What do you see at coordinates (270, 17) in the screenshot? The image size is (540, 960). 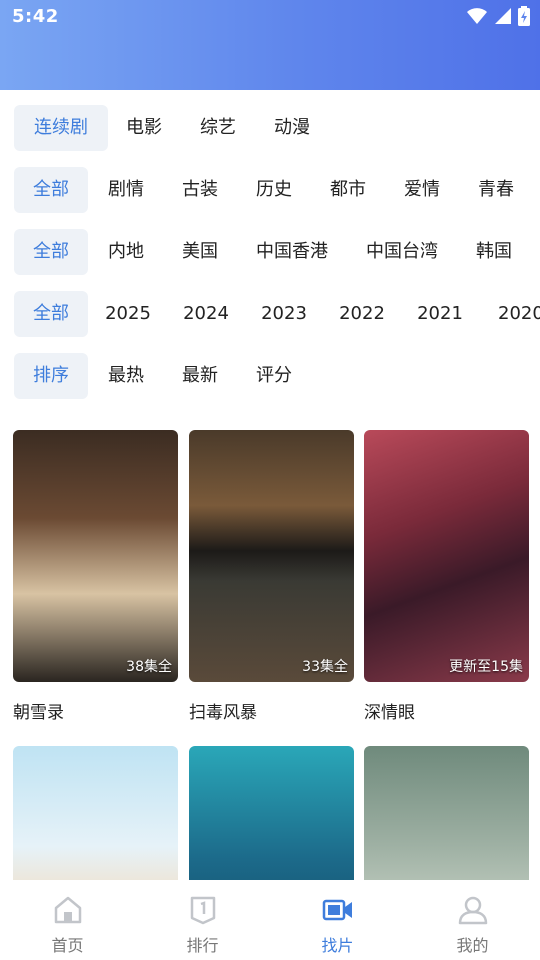 I see `status-bar: 5:42` at bounding box center [270, 17].